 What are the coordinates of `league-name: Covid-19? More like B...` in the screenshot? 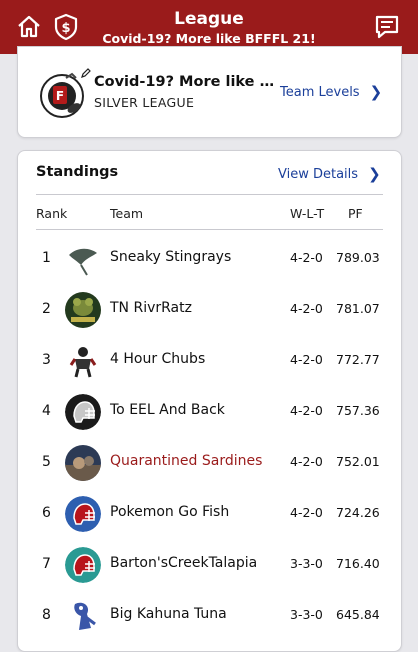 It's located at (189, 82).